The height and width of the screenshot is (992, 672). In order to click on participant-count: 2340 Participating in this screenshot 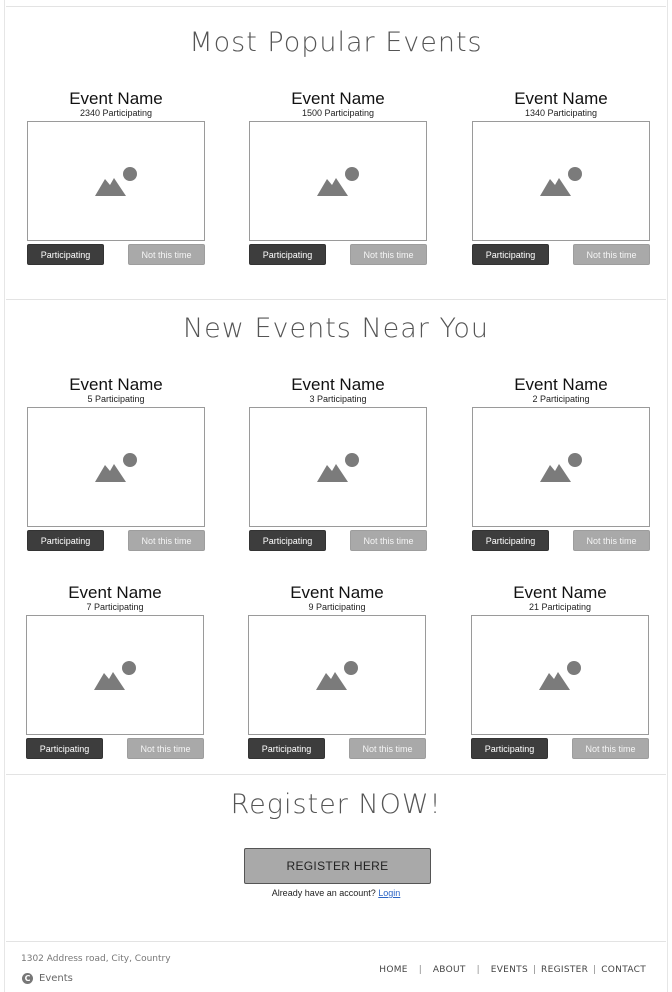, I will do `click(116, 113)`.